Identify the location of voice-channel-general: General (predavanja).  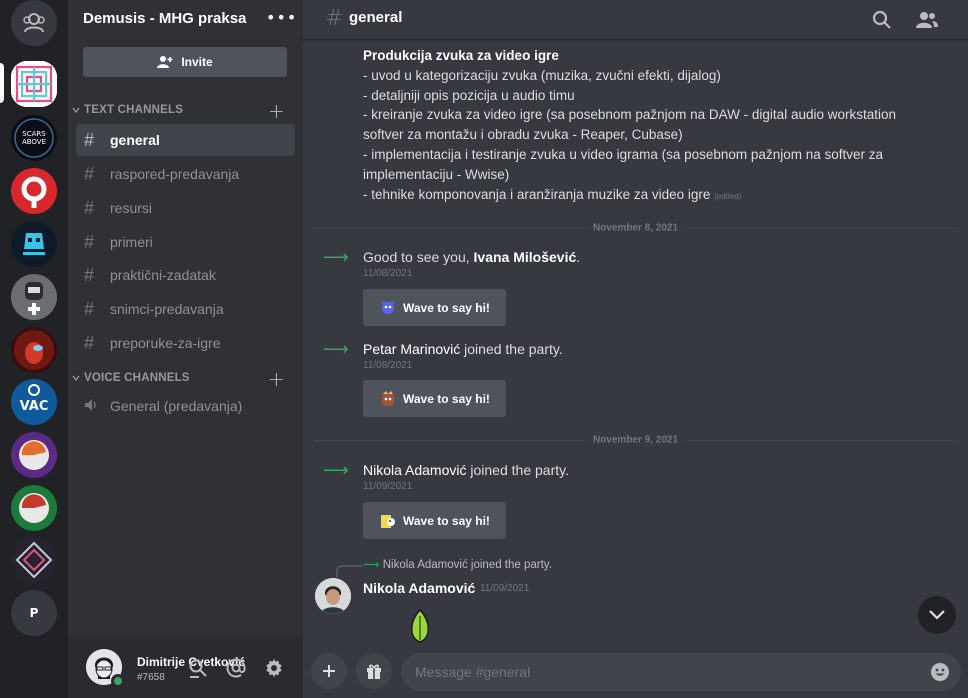
(185, 406).